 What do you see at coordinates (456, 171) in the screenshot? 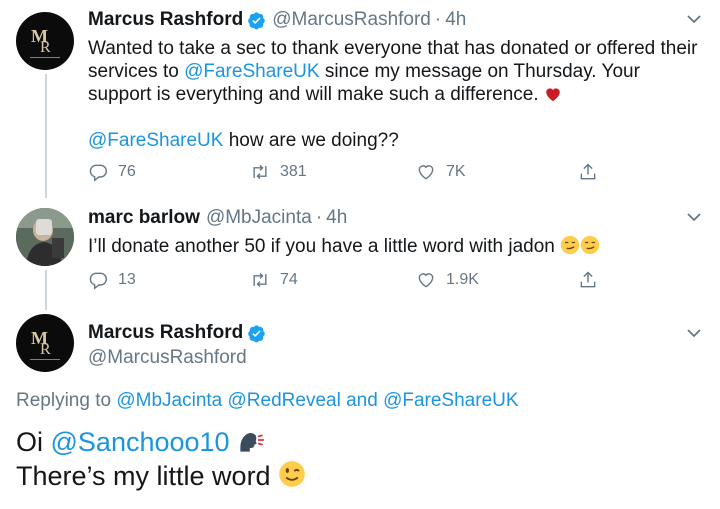
I see `like-count: 7K` at bounding box center [456, 171].